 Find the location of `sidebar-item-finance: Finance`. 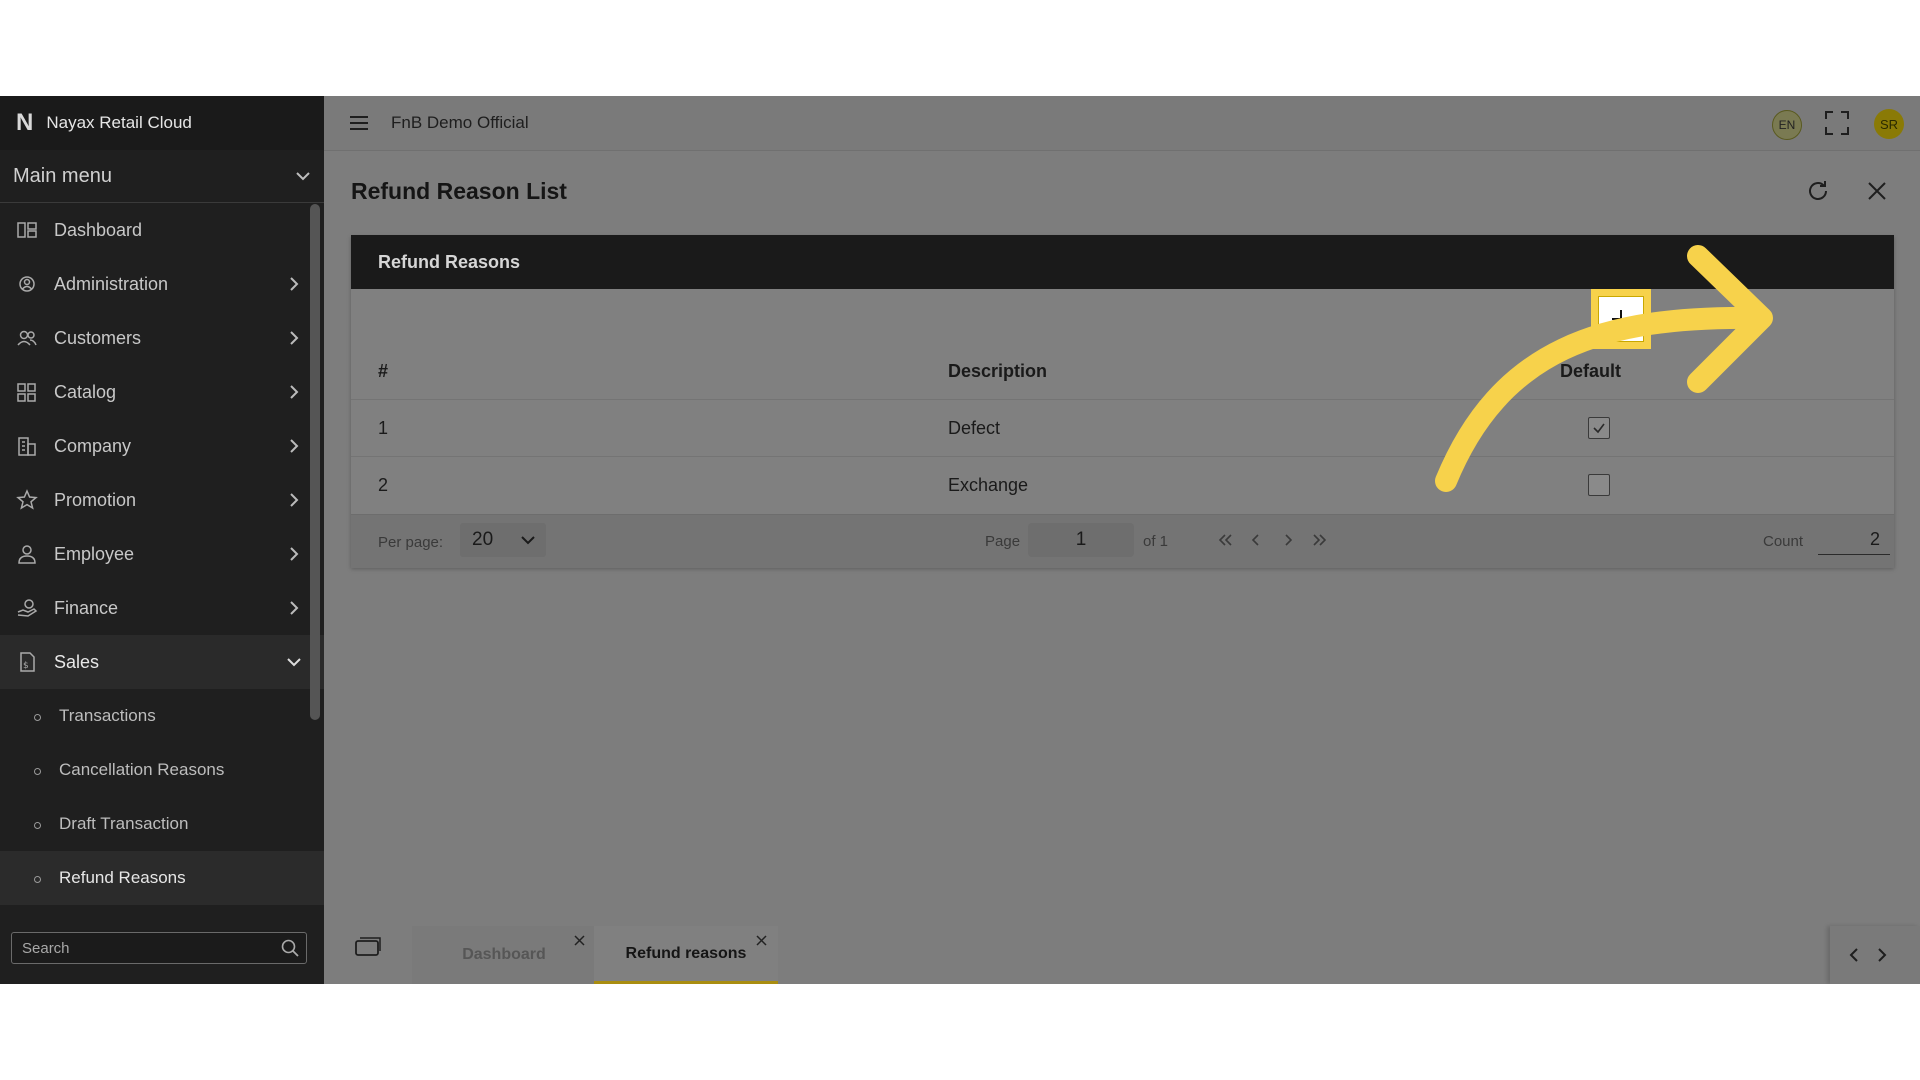

sidebar-item-finance: Finance is located at coordinates (162, 608).